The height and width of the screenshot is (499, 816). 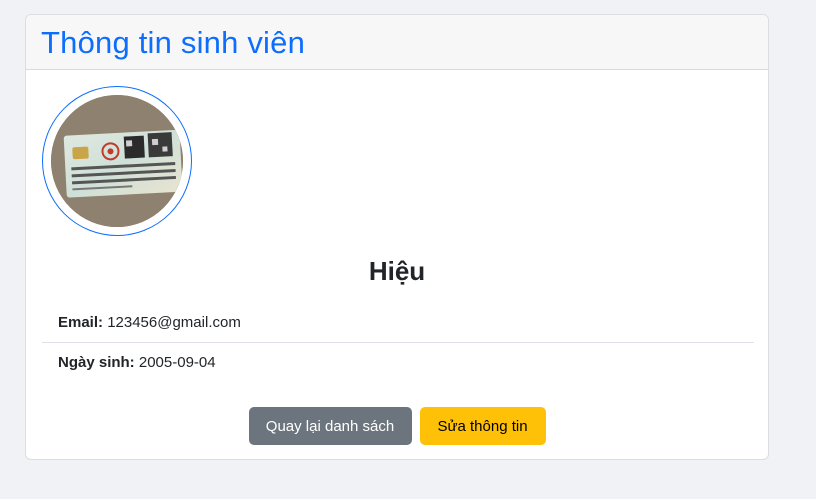 I want to click on info-item-dob: Ngày sinh: 2005-09-04, so click(x=398, y=363).